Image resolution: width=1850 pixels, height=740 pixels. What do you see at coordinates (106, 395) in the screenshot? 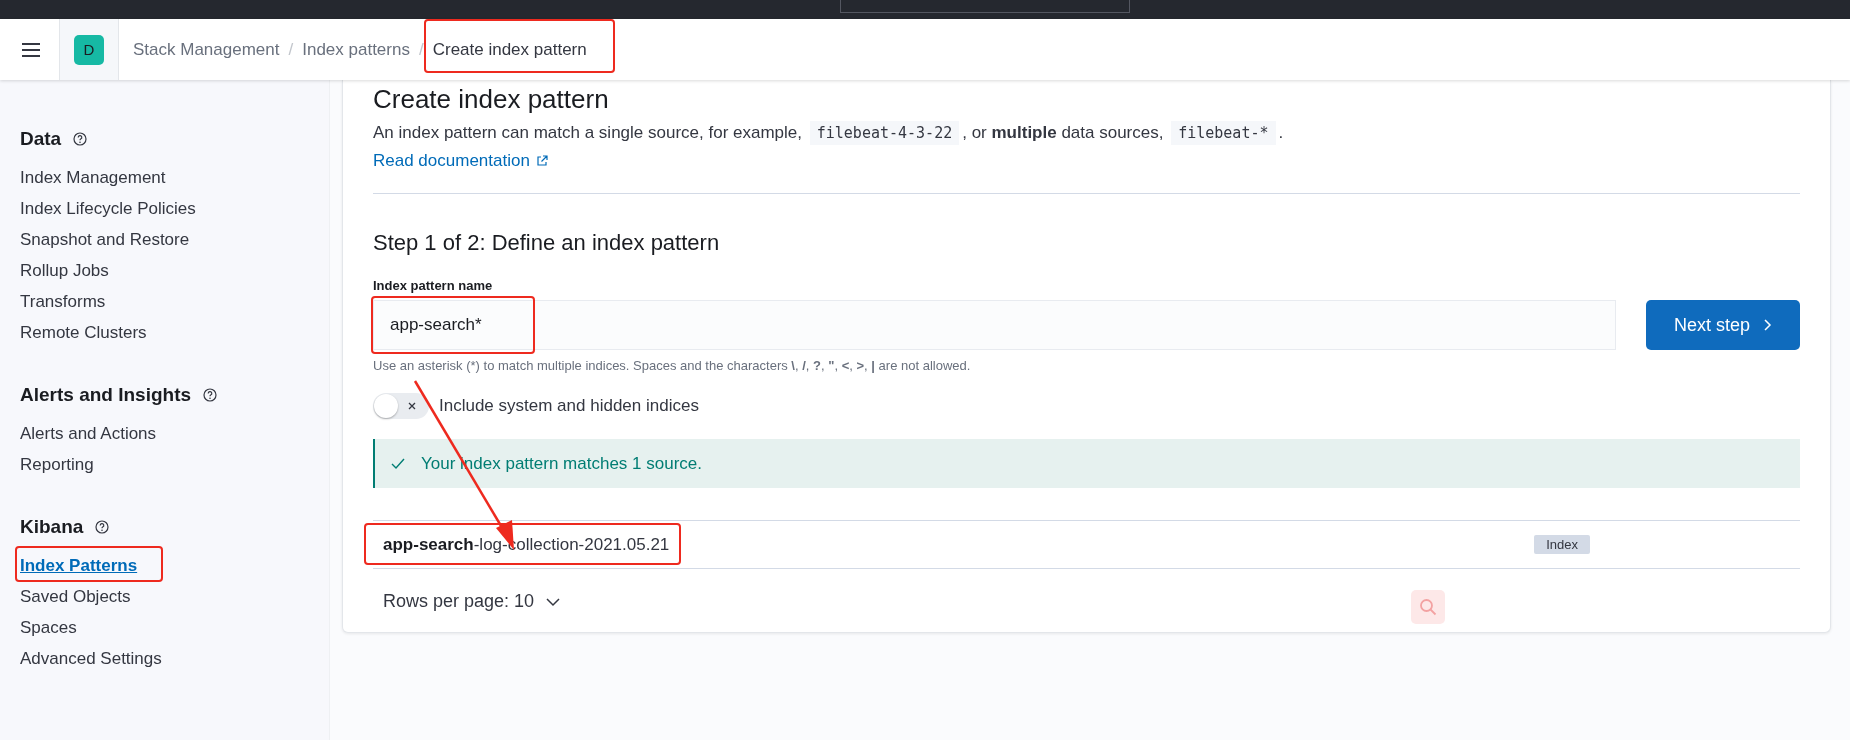
I see `section-title: Alerts and Insights` at bounding box center [106, 395].